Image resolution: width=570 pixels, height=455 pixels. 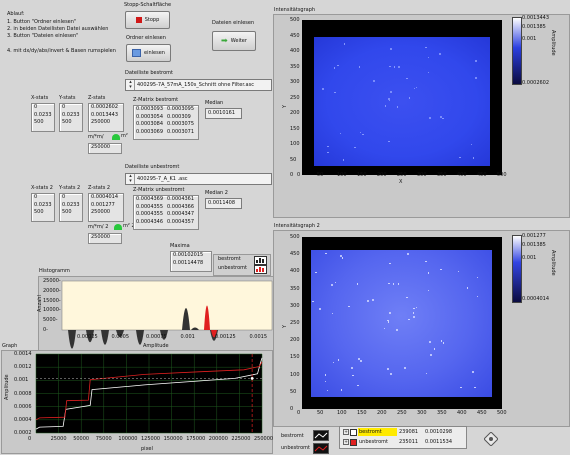 I want to click on intensity2-xtick: 450, so click(x=482, y=413).